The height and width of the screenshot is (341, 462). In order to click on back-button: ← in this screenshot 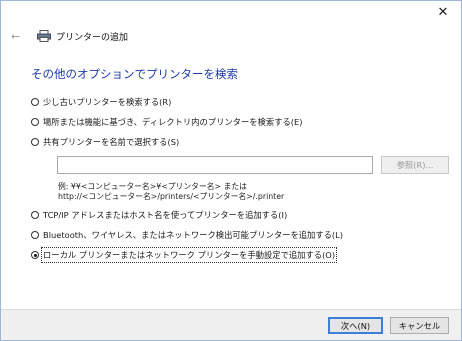, I will do `click(18, 36)`.